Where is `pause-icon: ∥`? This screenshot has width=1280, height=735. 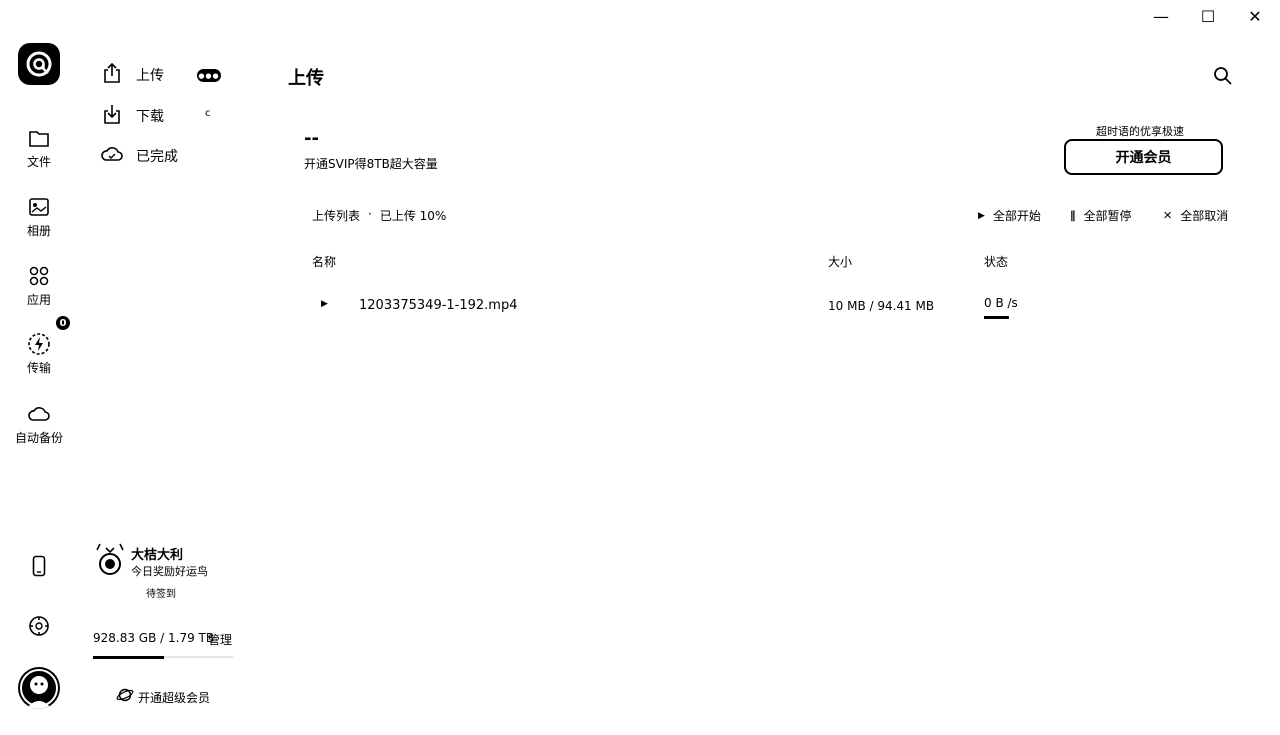
pause-icon: ∥ is located at coordinates (1073, 215).